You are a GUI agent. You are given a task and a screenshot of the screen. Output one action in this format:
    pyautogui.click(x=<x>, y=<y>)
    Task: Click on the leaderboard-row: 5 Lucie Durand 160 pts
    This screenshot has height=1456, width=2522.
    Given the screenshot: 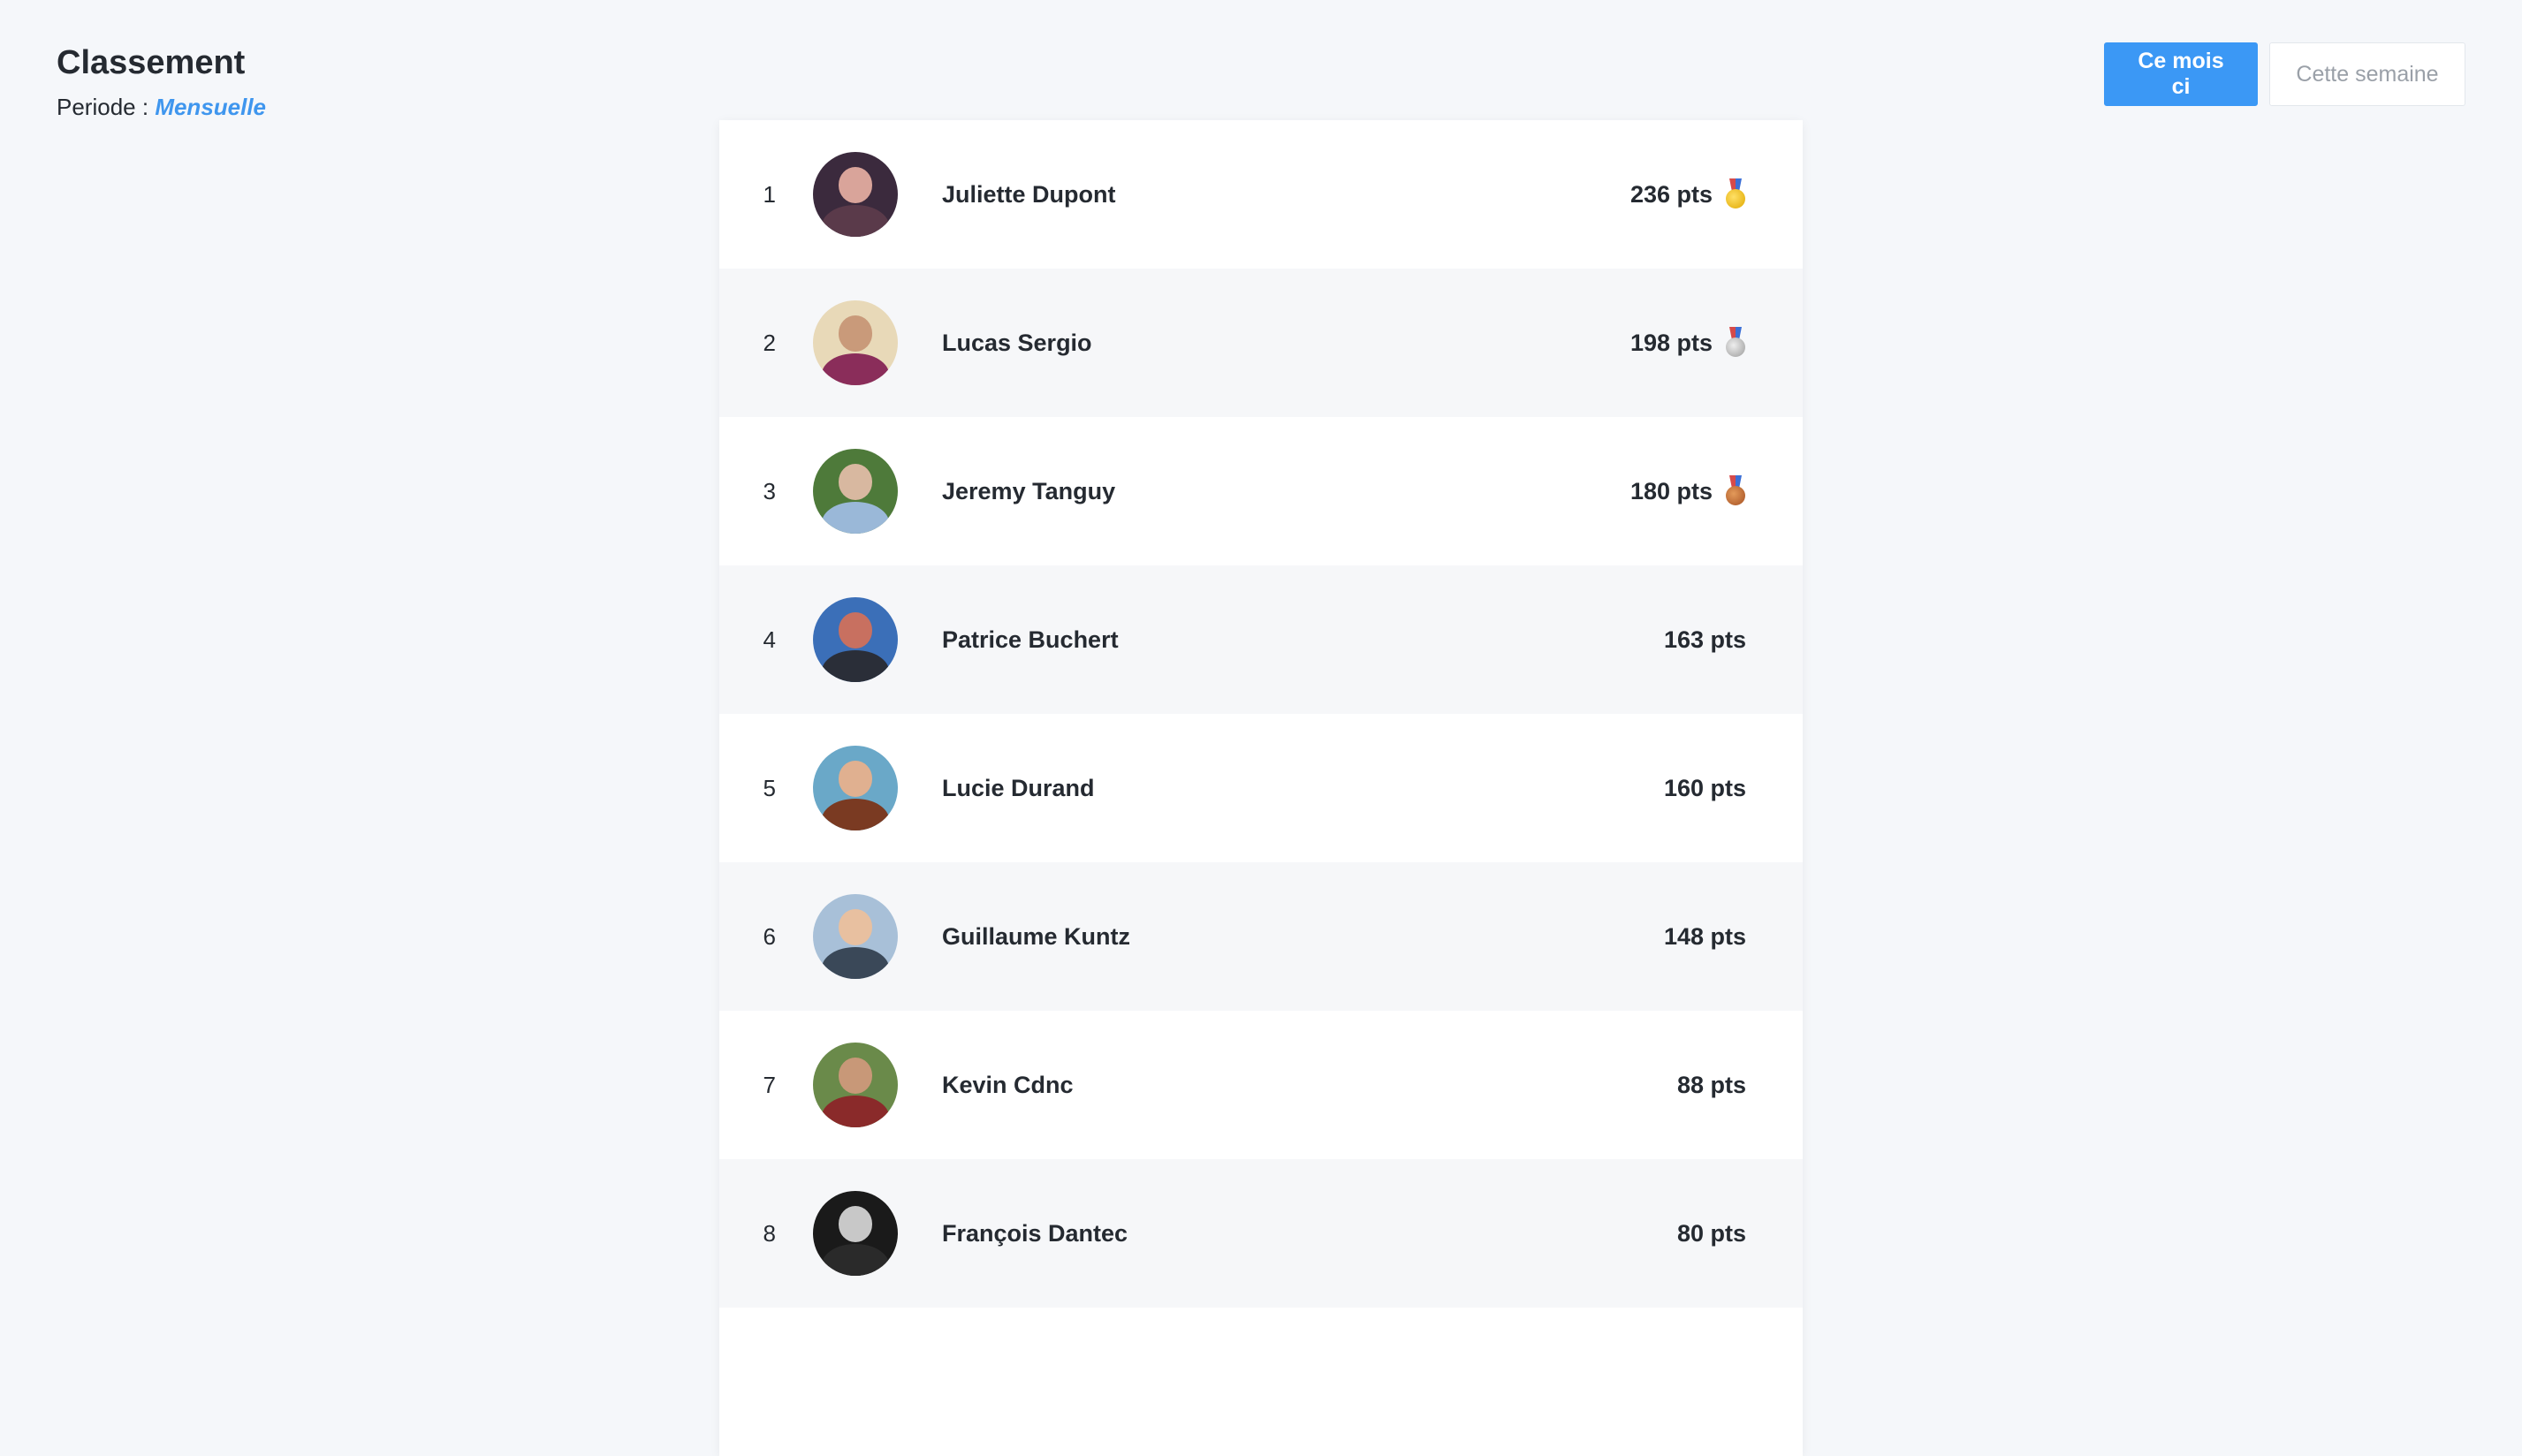 What is the action you would take?
    pyautogui.click(x=1261, y=788)
    